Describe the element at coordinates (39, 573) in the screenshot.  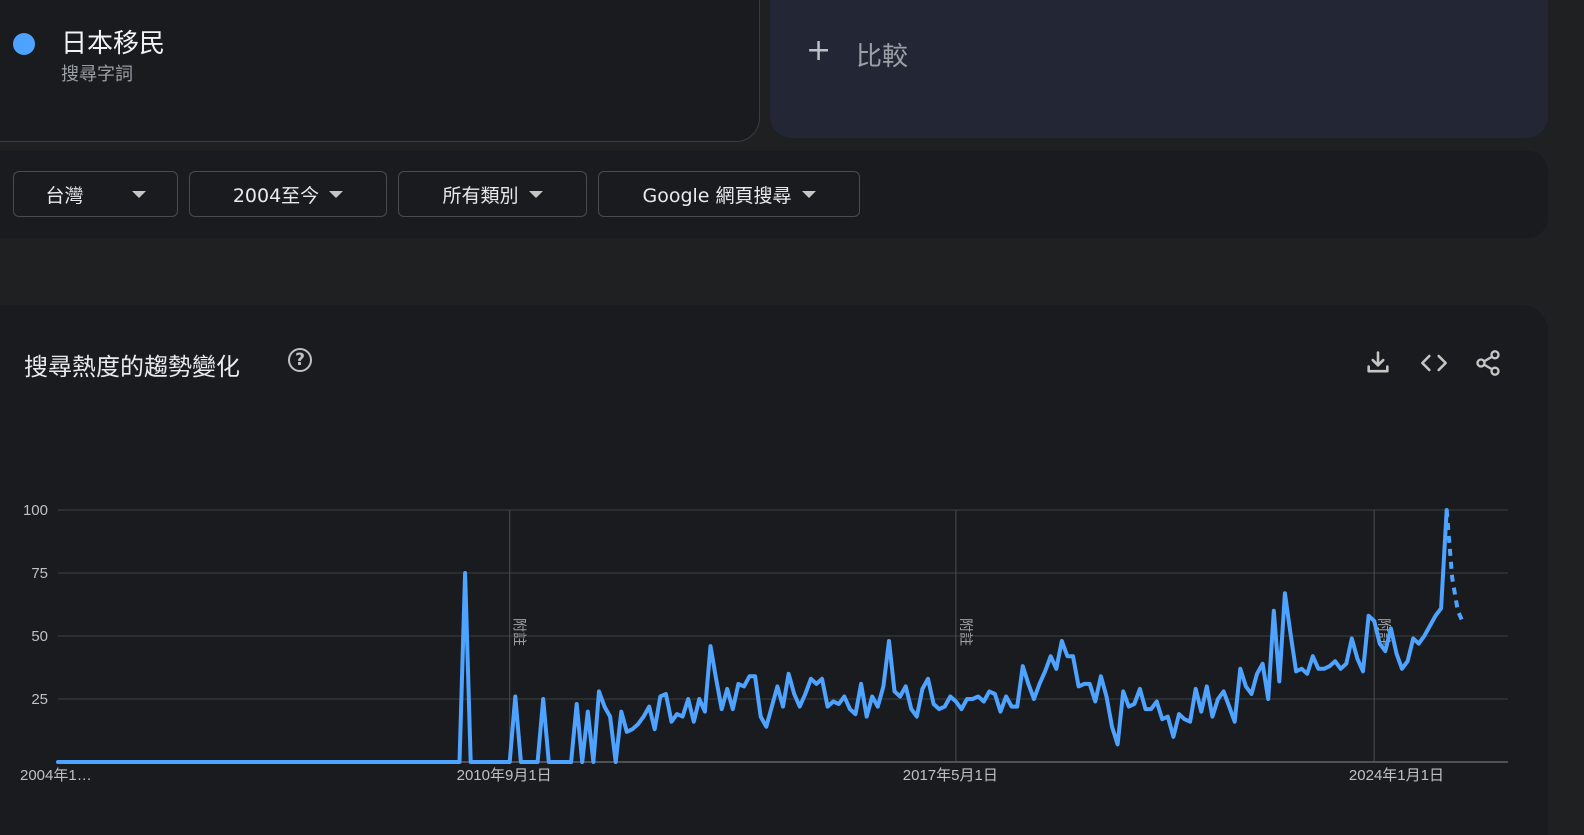
I see `y-tick-label: 75` at that location.